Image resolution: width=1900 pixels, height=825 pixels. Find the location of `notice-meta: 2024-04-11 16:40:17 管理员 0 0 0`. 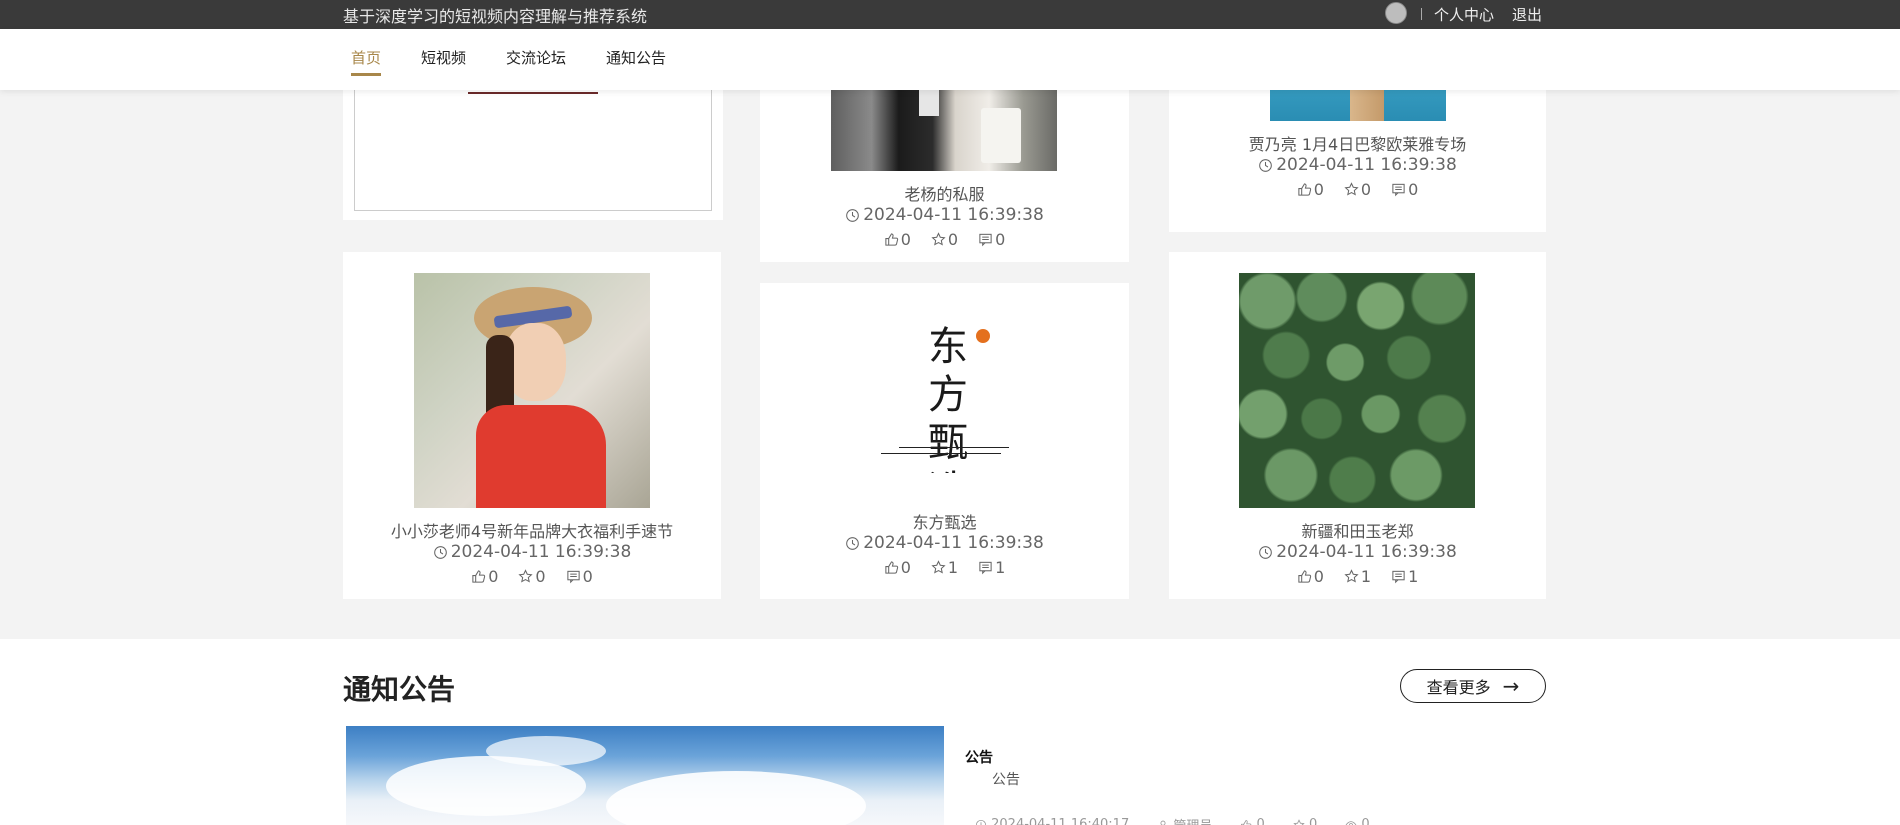

notice-meta: 2024-04-11 16:40:17 管理员 0 0 0 is located at coordinates (1186, 820).